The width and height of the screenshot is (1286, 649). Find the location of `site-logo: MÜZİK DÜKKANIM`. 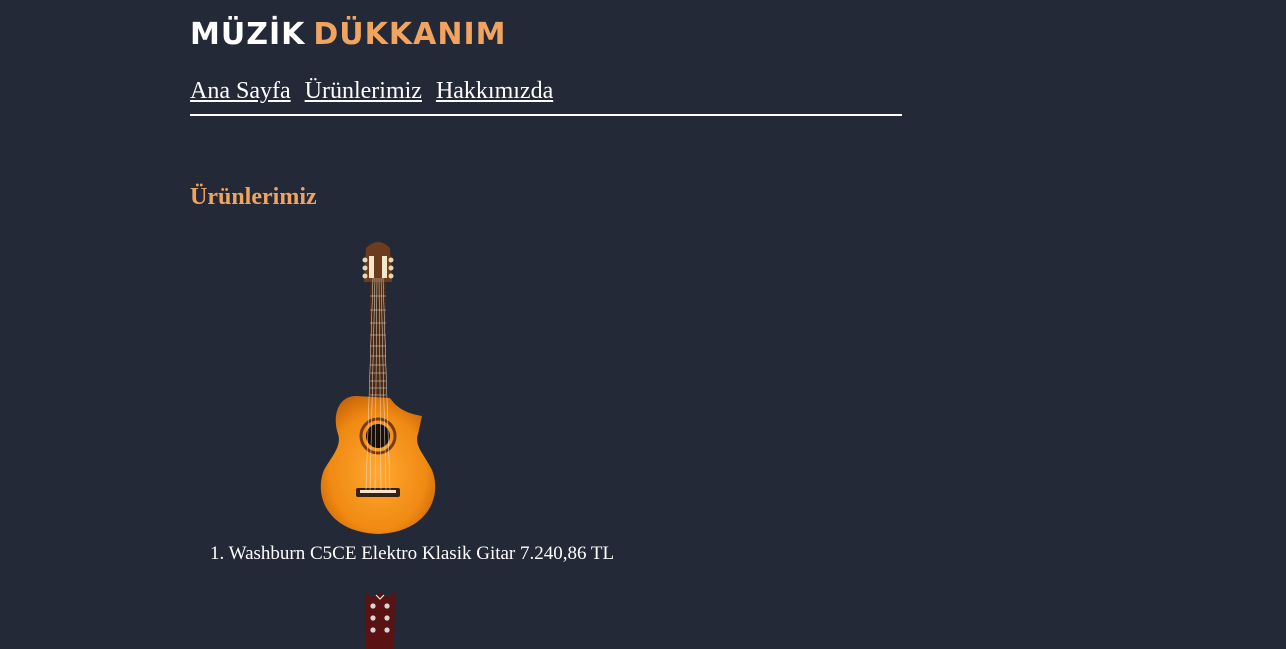

site-logo: MÜZİK DÜKKANIM is located at coordinates (348, 35).